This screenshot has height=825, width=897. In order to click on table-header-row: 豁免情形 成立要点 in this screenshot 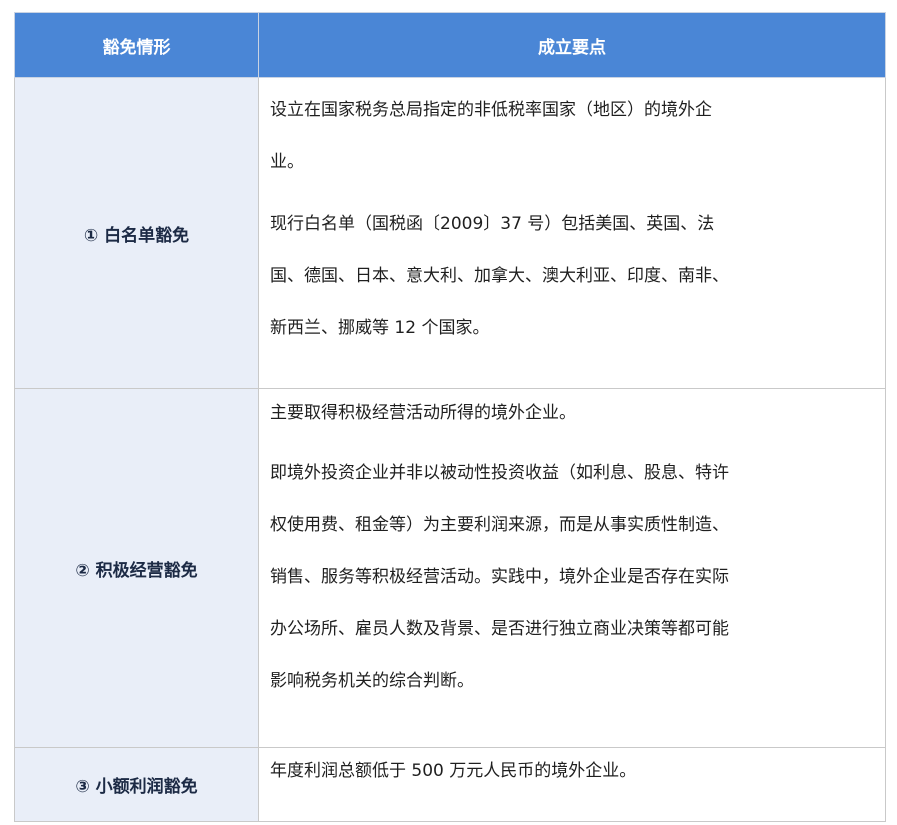, I will do `click(450, 45)`.